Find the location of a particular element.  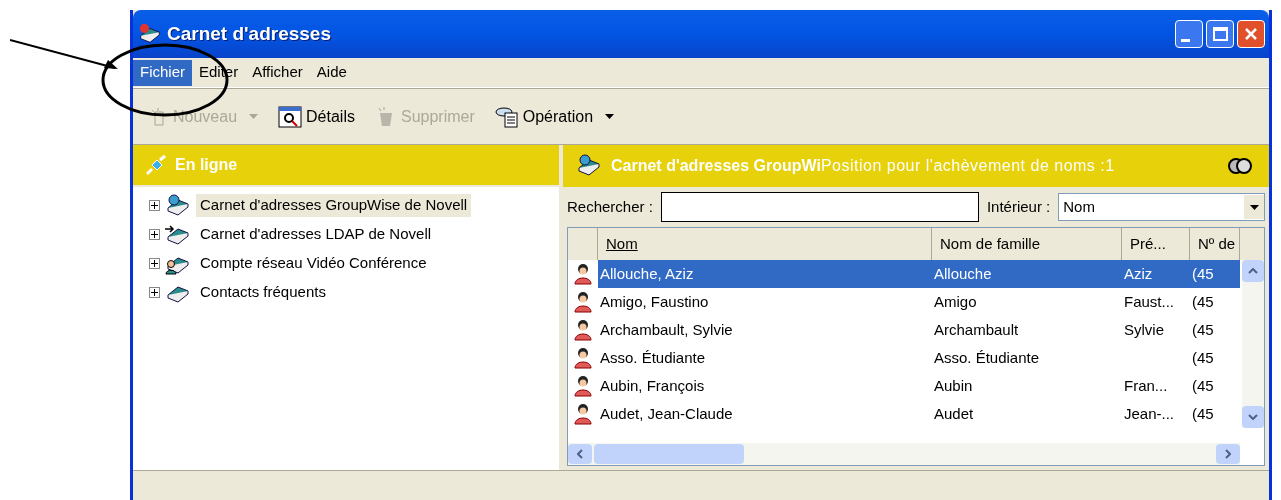

close-icon is located at coordinates (1251, 34).